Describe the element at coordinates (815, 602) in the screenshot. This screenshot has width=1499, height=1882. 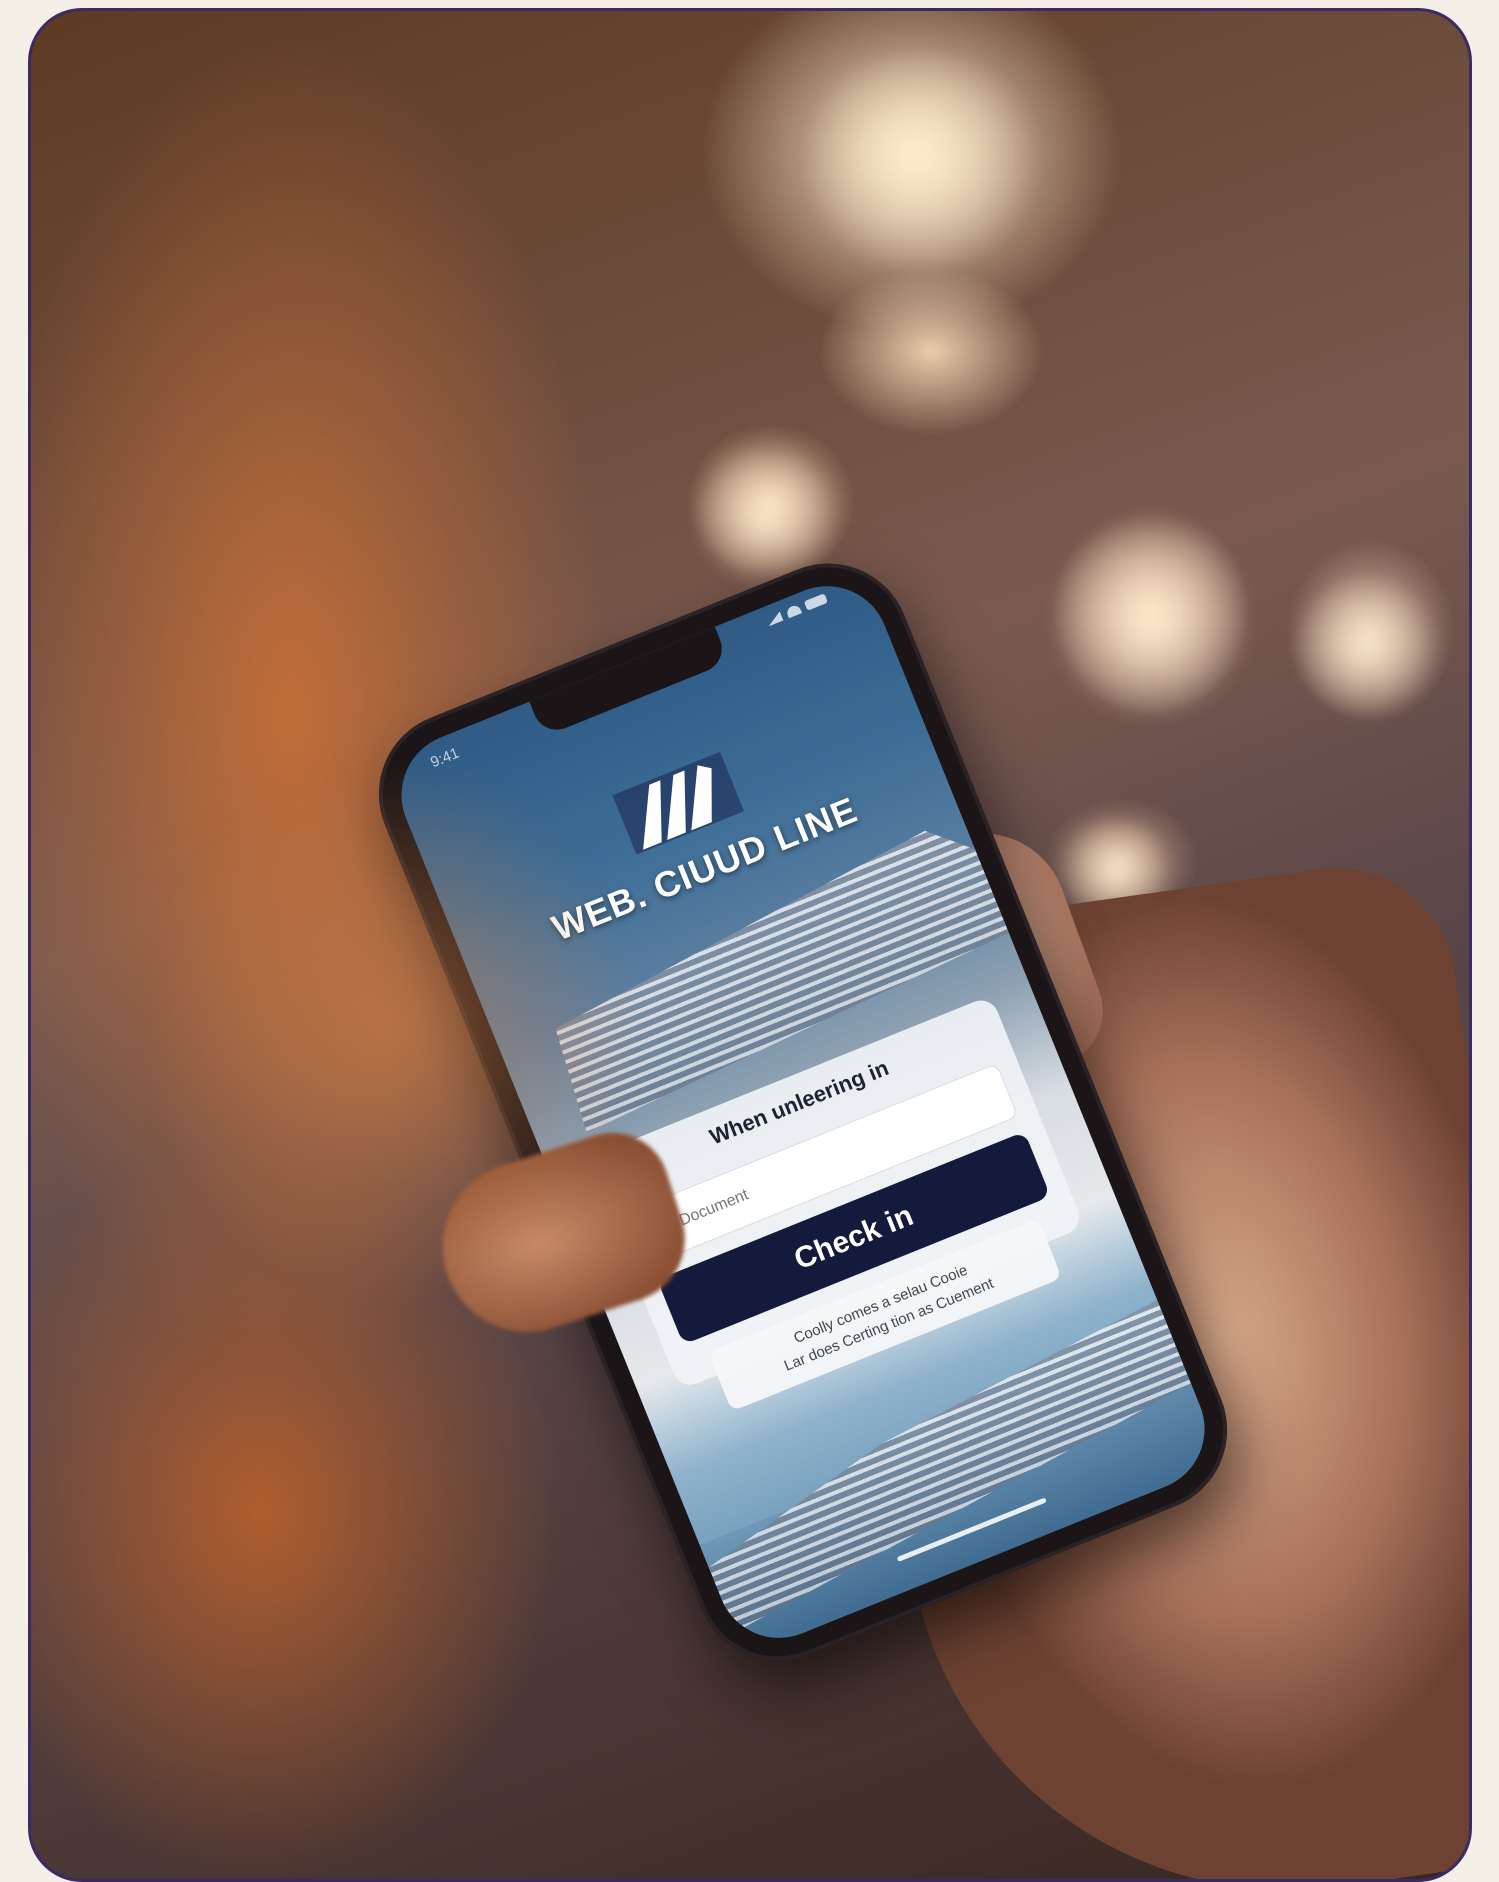
I see `battery-icon` at that location.